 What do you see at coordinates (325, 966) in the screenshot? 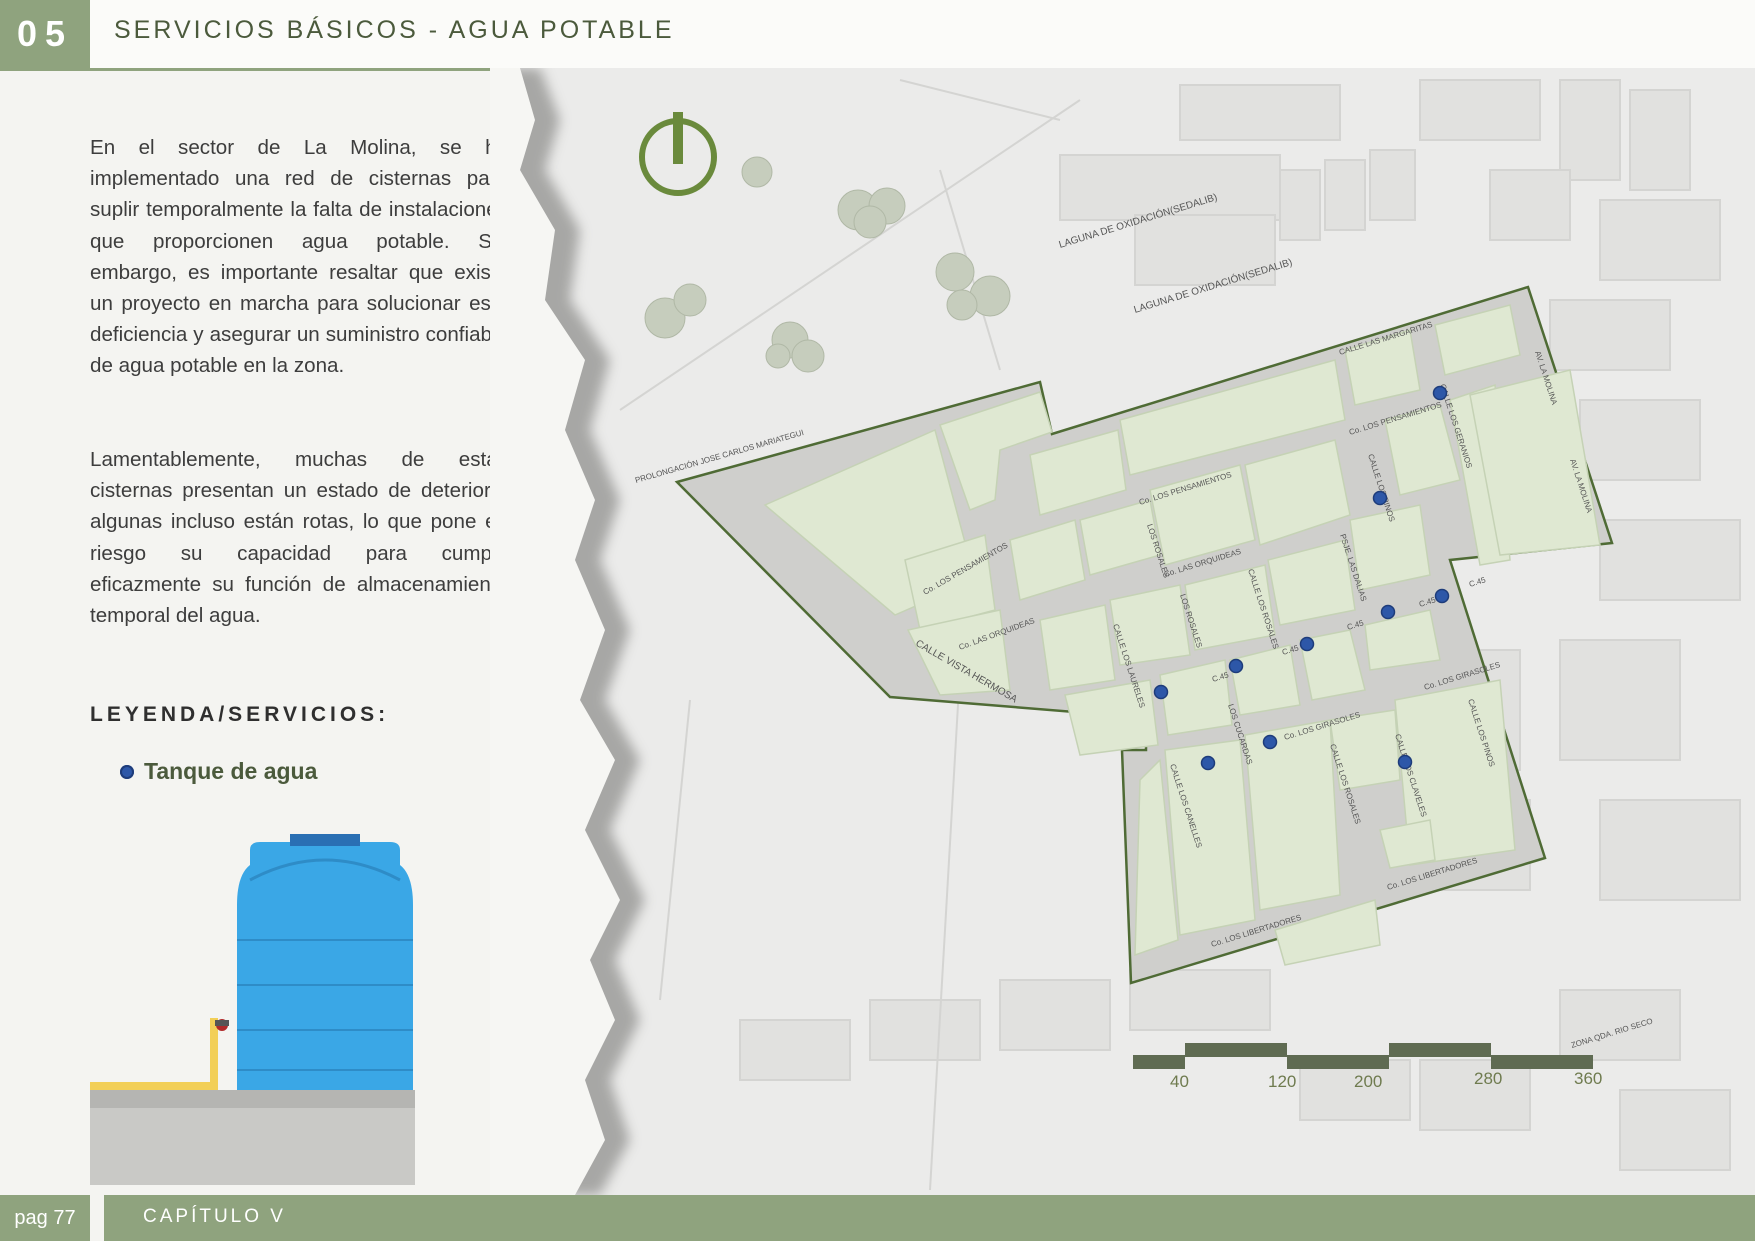
I see `tank-body` at bounding box center [325, 966].